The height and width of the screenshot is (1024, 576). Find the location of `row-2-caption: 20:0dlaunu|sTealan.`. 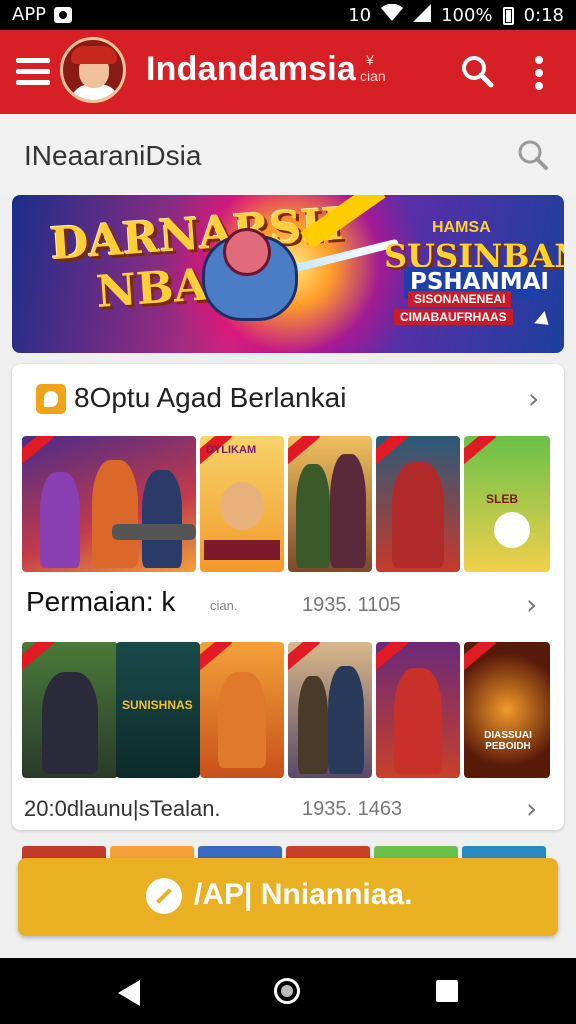

row-2-caption: 20:0dlaunu|sTealan. is located at coordinates (122, 808).